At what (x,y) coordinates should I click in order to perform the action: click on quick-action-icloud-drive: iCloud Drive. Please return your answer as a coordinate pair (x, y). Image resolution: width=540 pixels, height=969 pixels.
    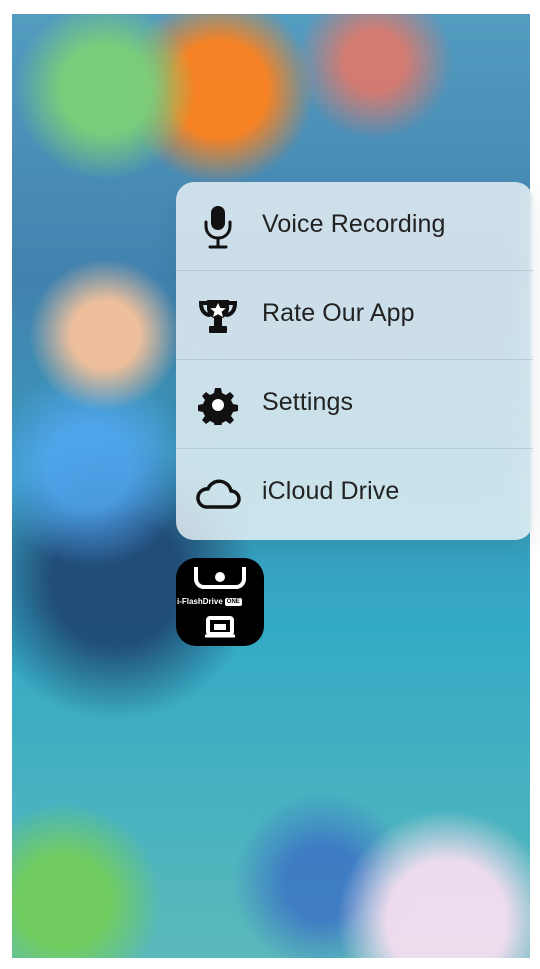
    Looking at the image, I should click on (354, 493).